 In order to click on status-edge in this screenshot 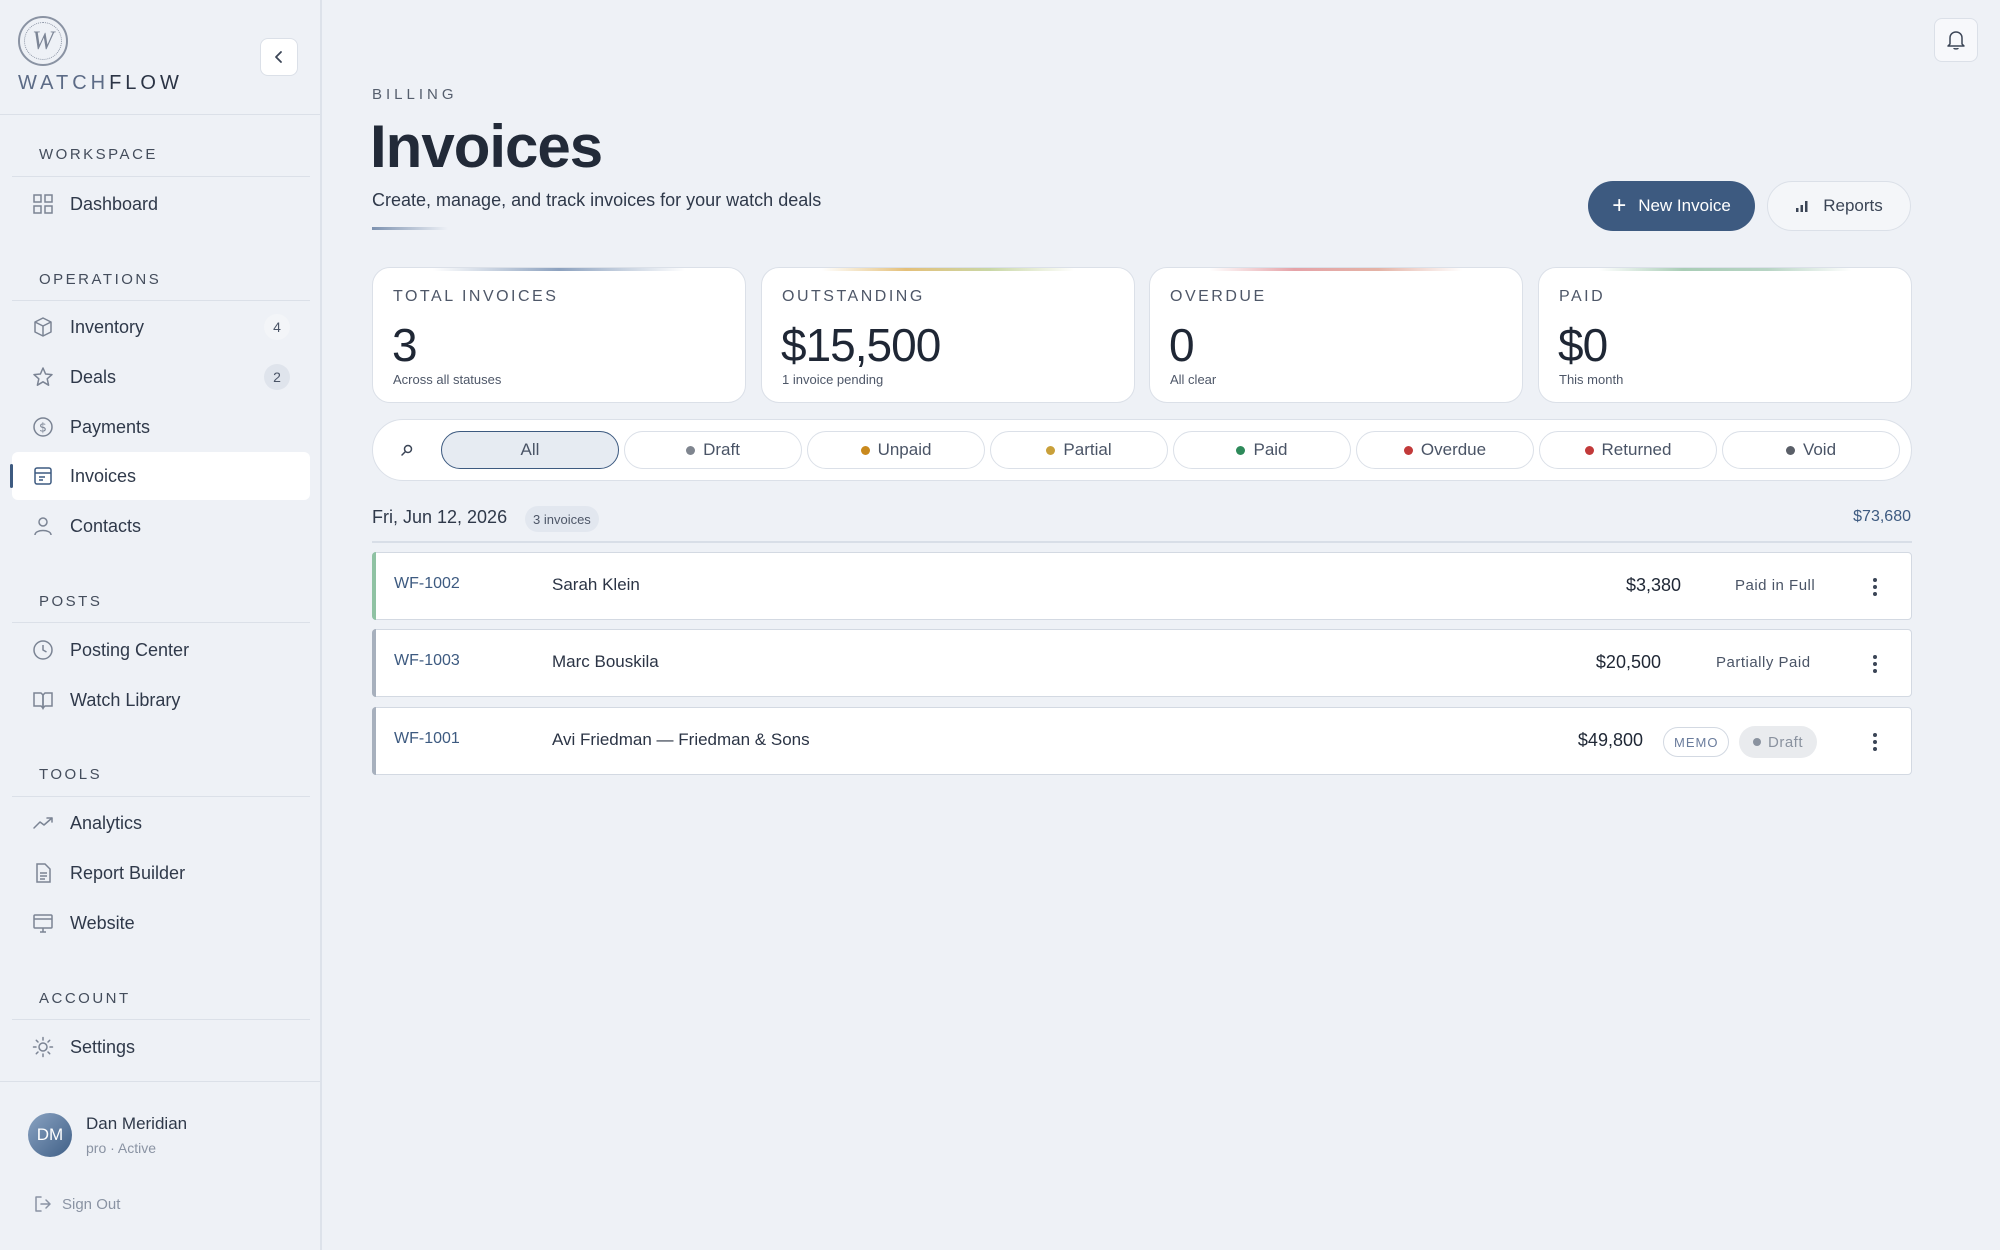, I will do `click(374, 586)`.